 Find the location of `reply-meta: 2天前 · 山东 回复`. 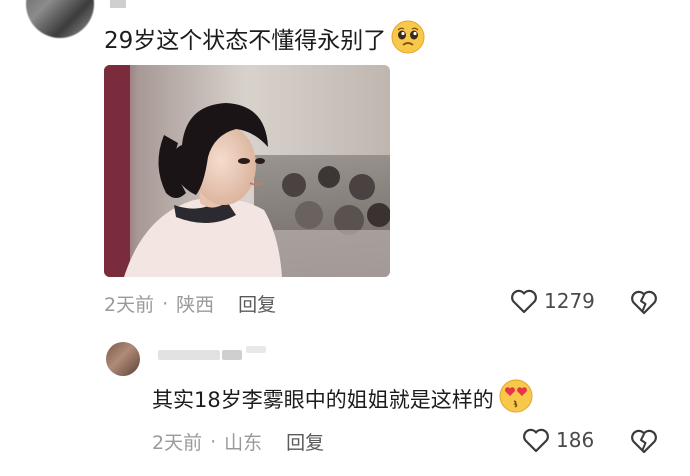

reply-meta: 2天前 · 山东 回复 is located at coordinates (238, 441).